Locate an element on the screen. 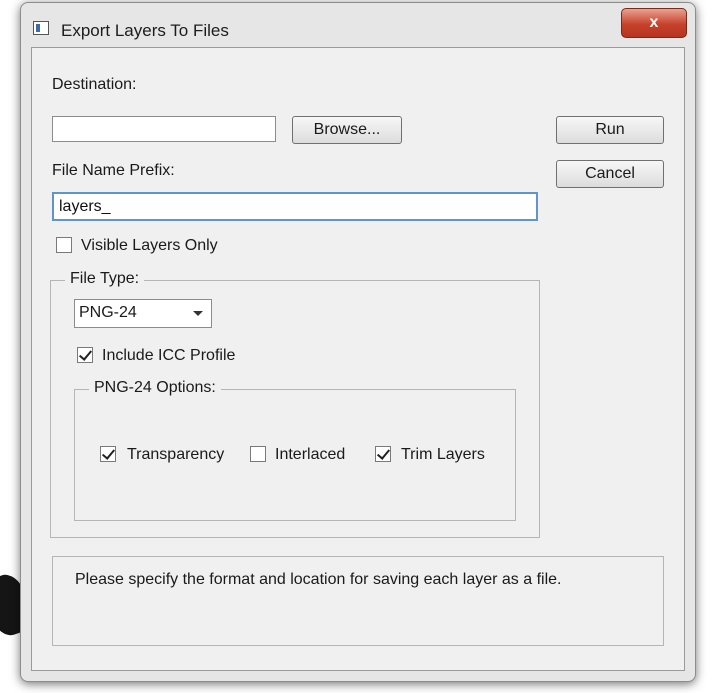  destination-label: Destination: is located at coordinates (94, 84).